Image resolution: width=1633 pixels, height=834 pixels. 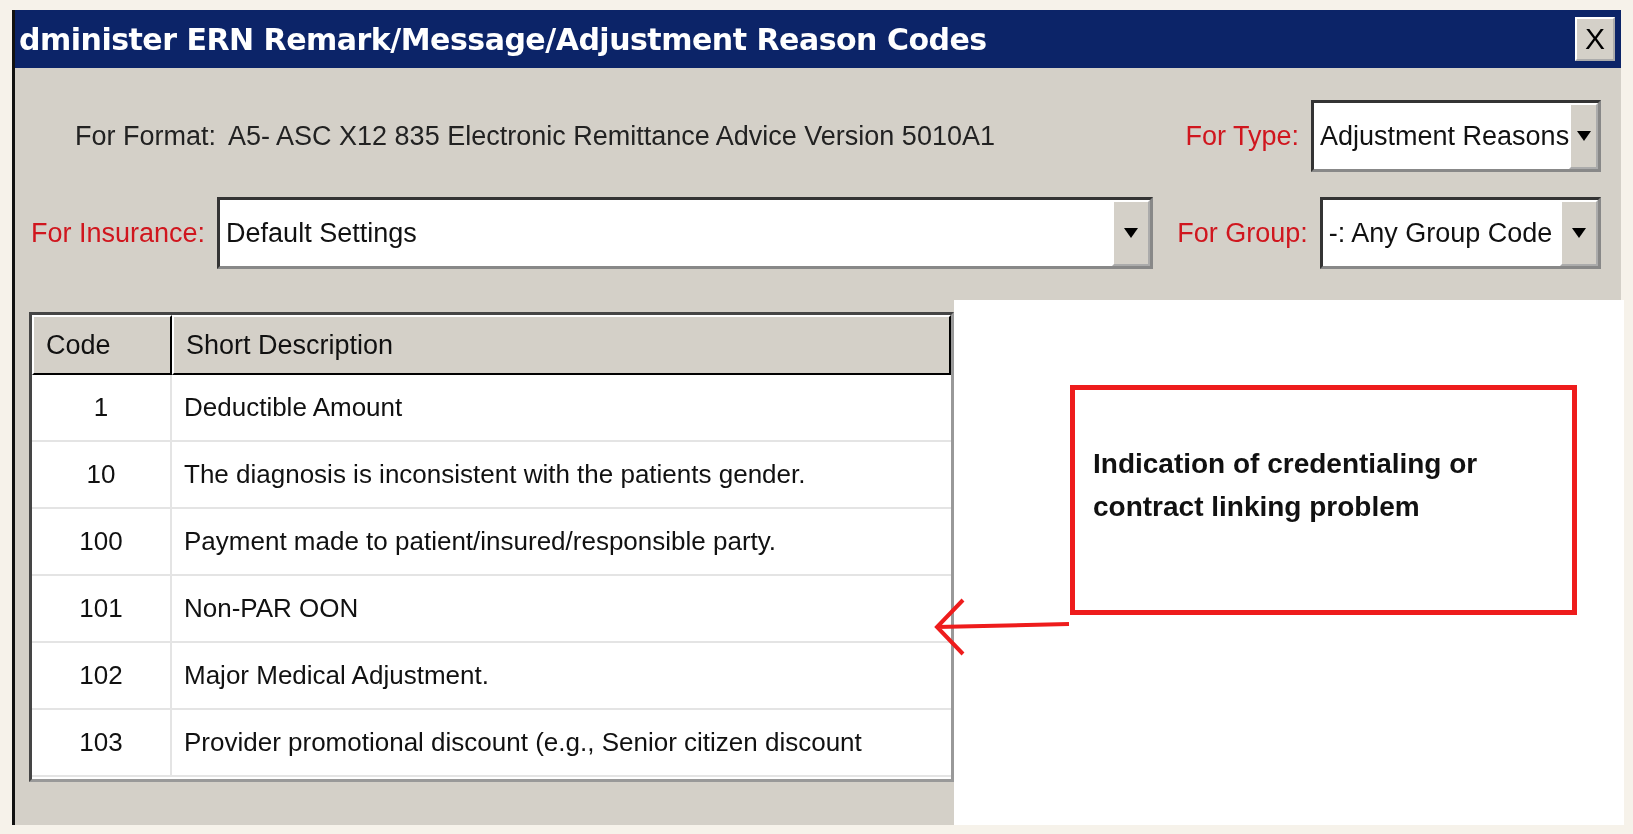 What do you see at coordinates (102, 407) in the screenshot?
I see `code-cell: 1` at bounding box center [102, 407].